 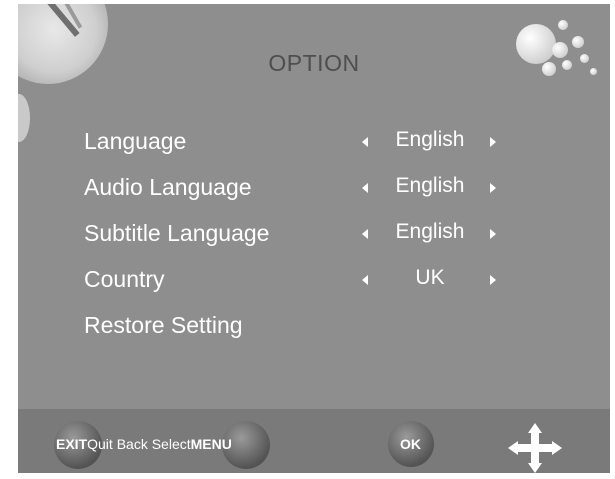 I want to click on menu-item-audio-language: Audio Language English, so click(x=334, y=191).